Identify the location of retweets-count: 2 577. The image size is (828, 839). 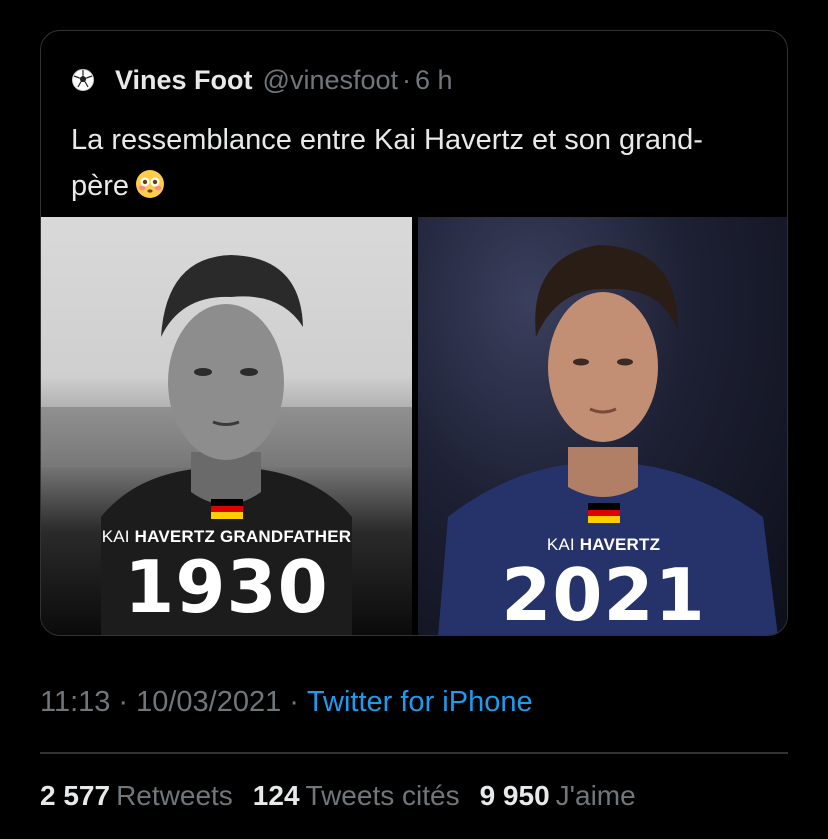
(75, 795).